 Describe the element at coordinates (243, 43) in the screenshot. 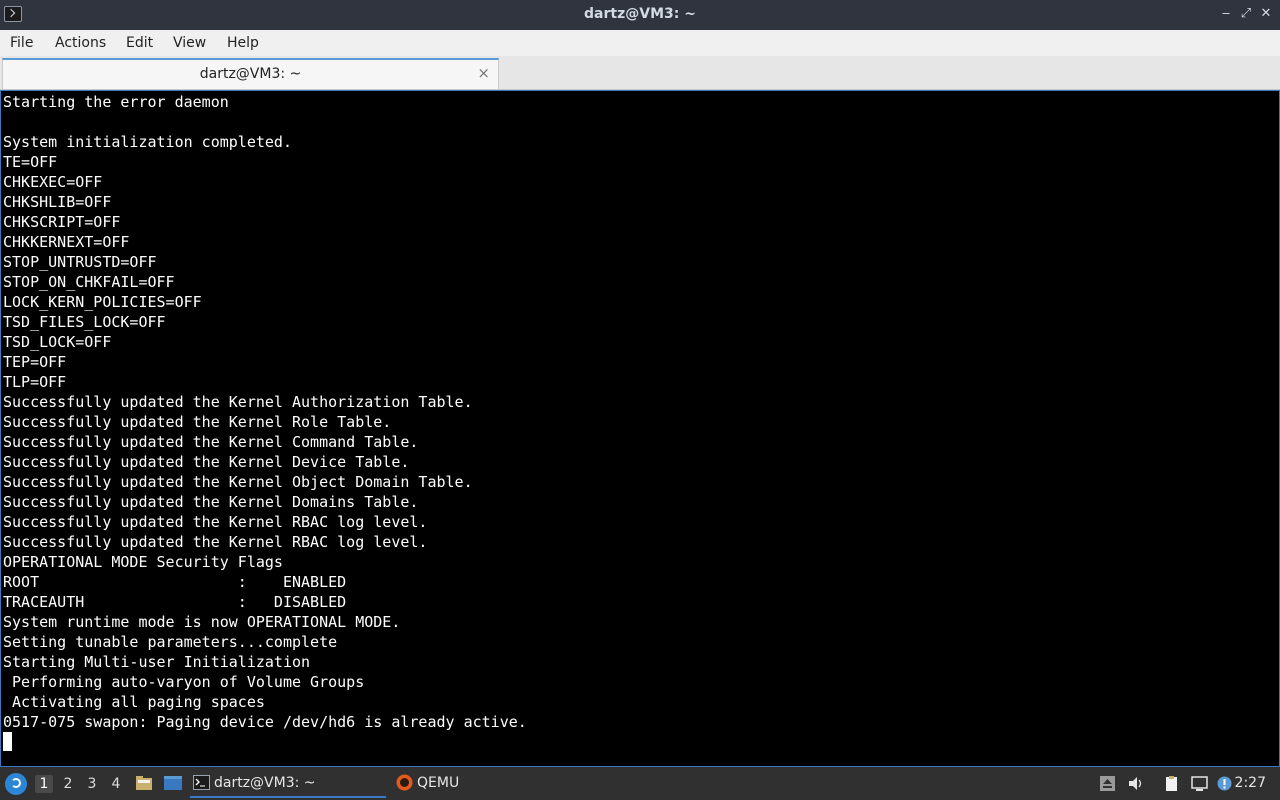

I see `menu-help: Help` at that location.